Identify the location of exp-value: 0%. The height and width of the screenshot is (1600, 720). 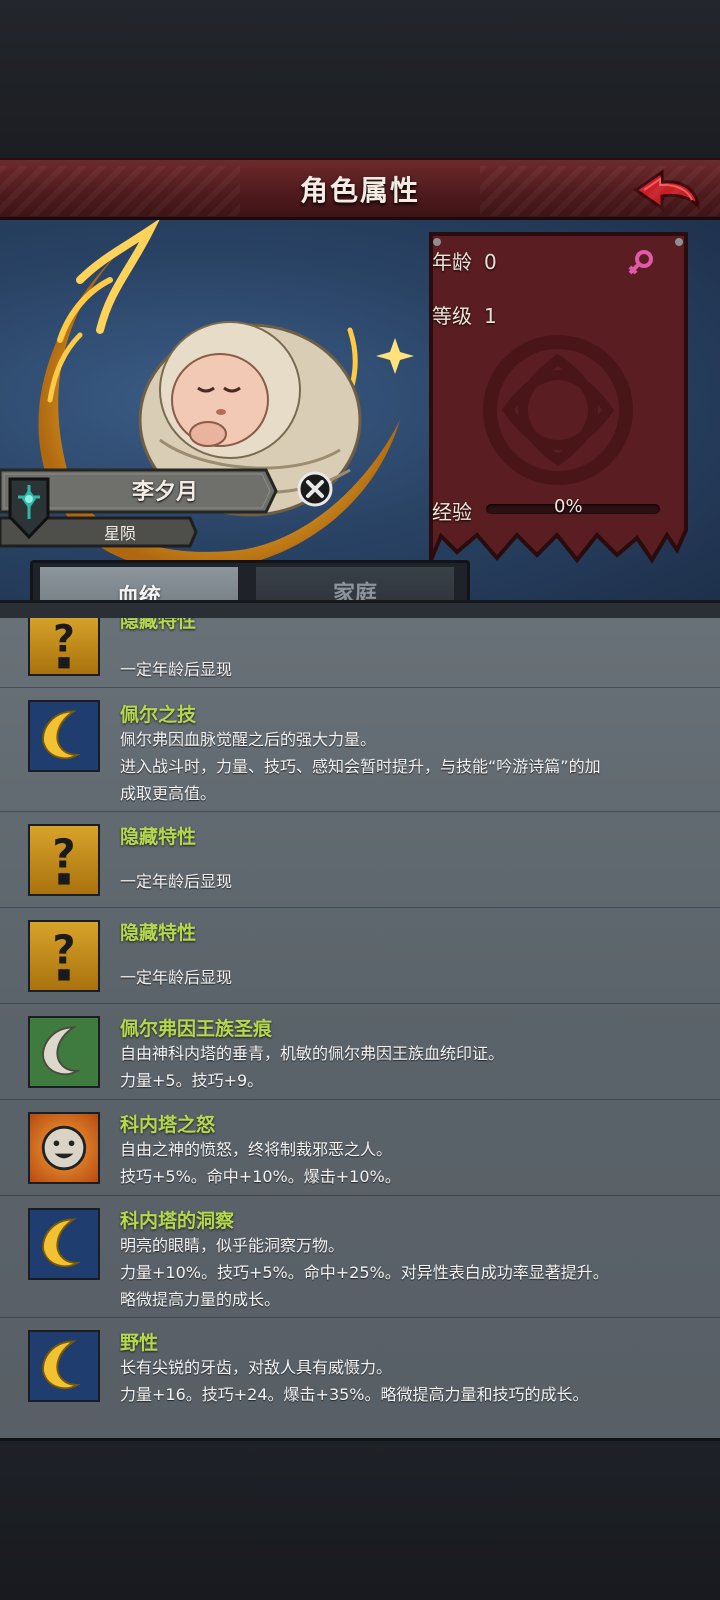
(568, 506).